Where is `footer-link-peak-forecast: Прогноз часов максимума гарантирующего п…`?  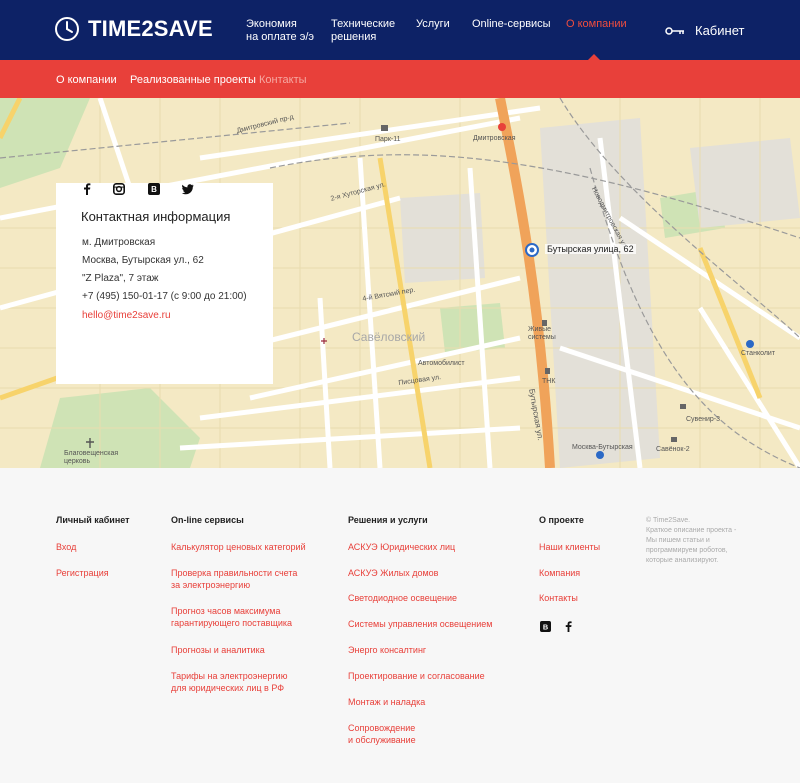
footer-link-peak-forecast: Прогноз часов максимума гарантирующего п… is located at coordinates (231, 617).